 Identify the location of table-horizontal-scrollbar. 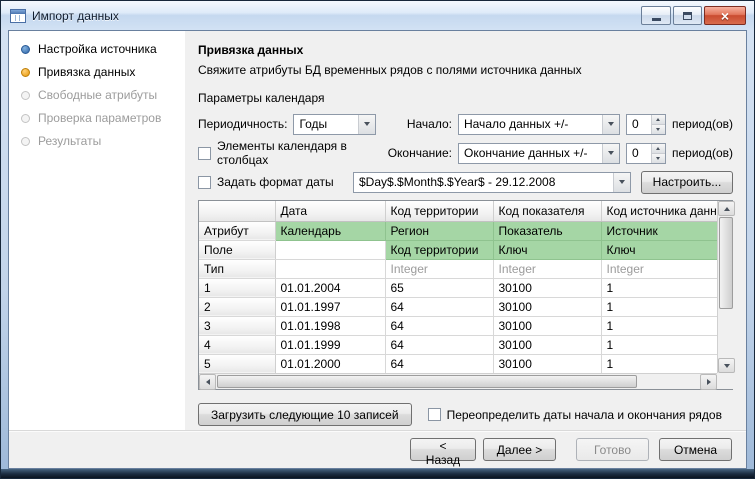
(458, 381).